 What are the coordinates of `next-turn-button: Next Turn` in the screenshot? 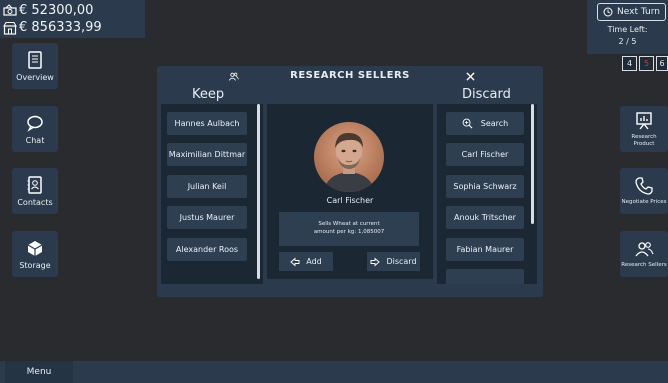 It's located at (631, 12).